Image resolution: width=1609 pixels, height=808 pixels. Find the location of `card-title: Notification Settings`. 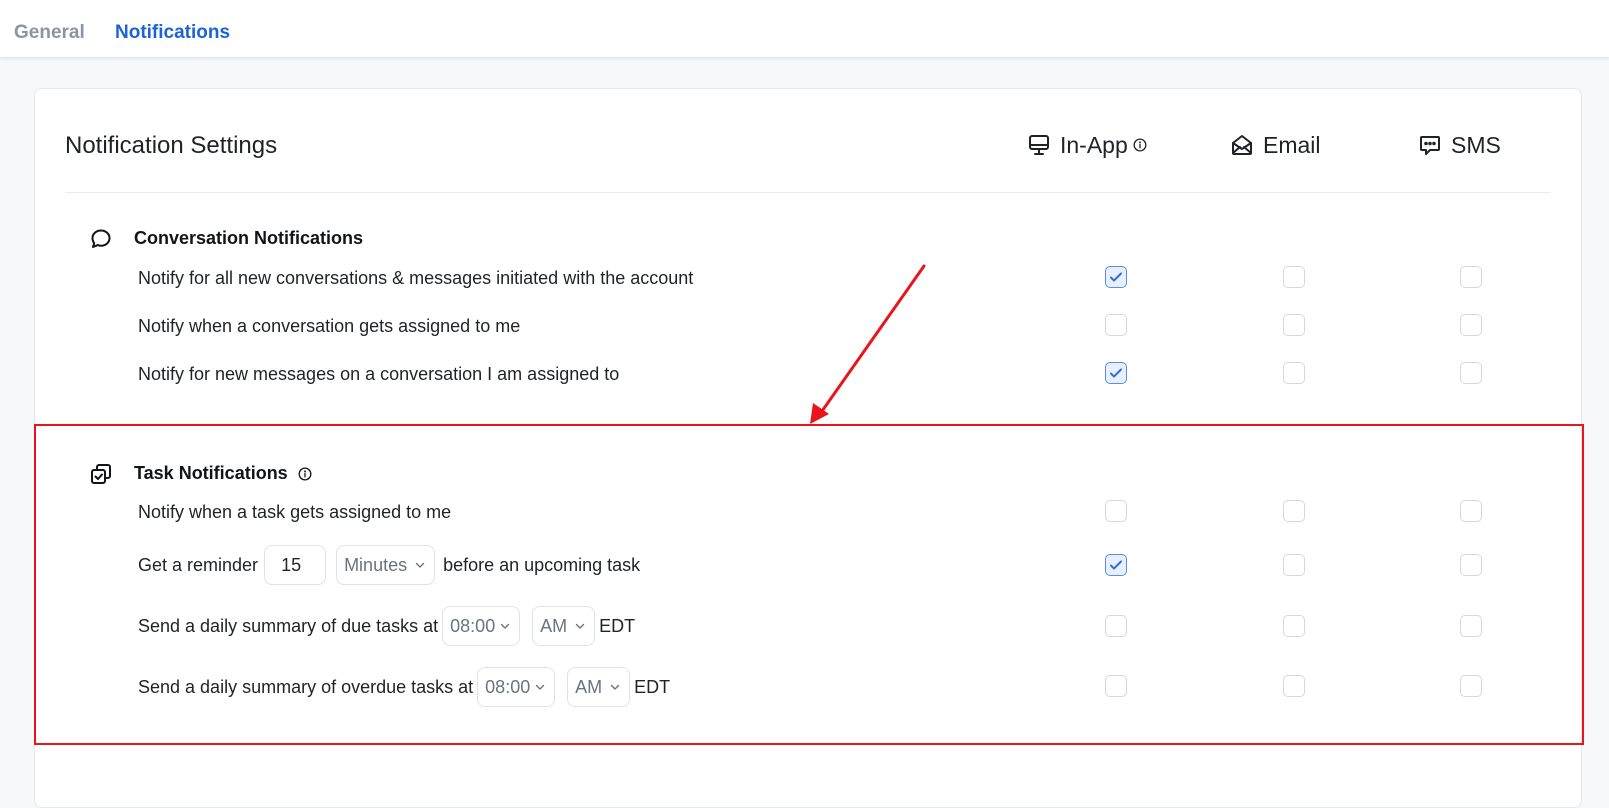

card-title: Notification Settings is located at coordinates (171, 145).